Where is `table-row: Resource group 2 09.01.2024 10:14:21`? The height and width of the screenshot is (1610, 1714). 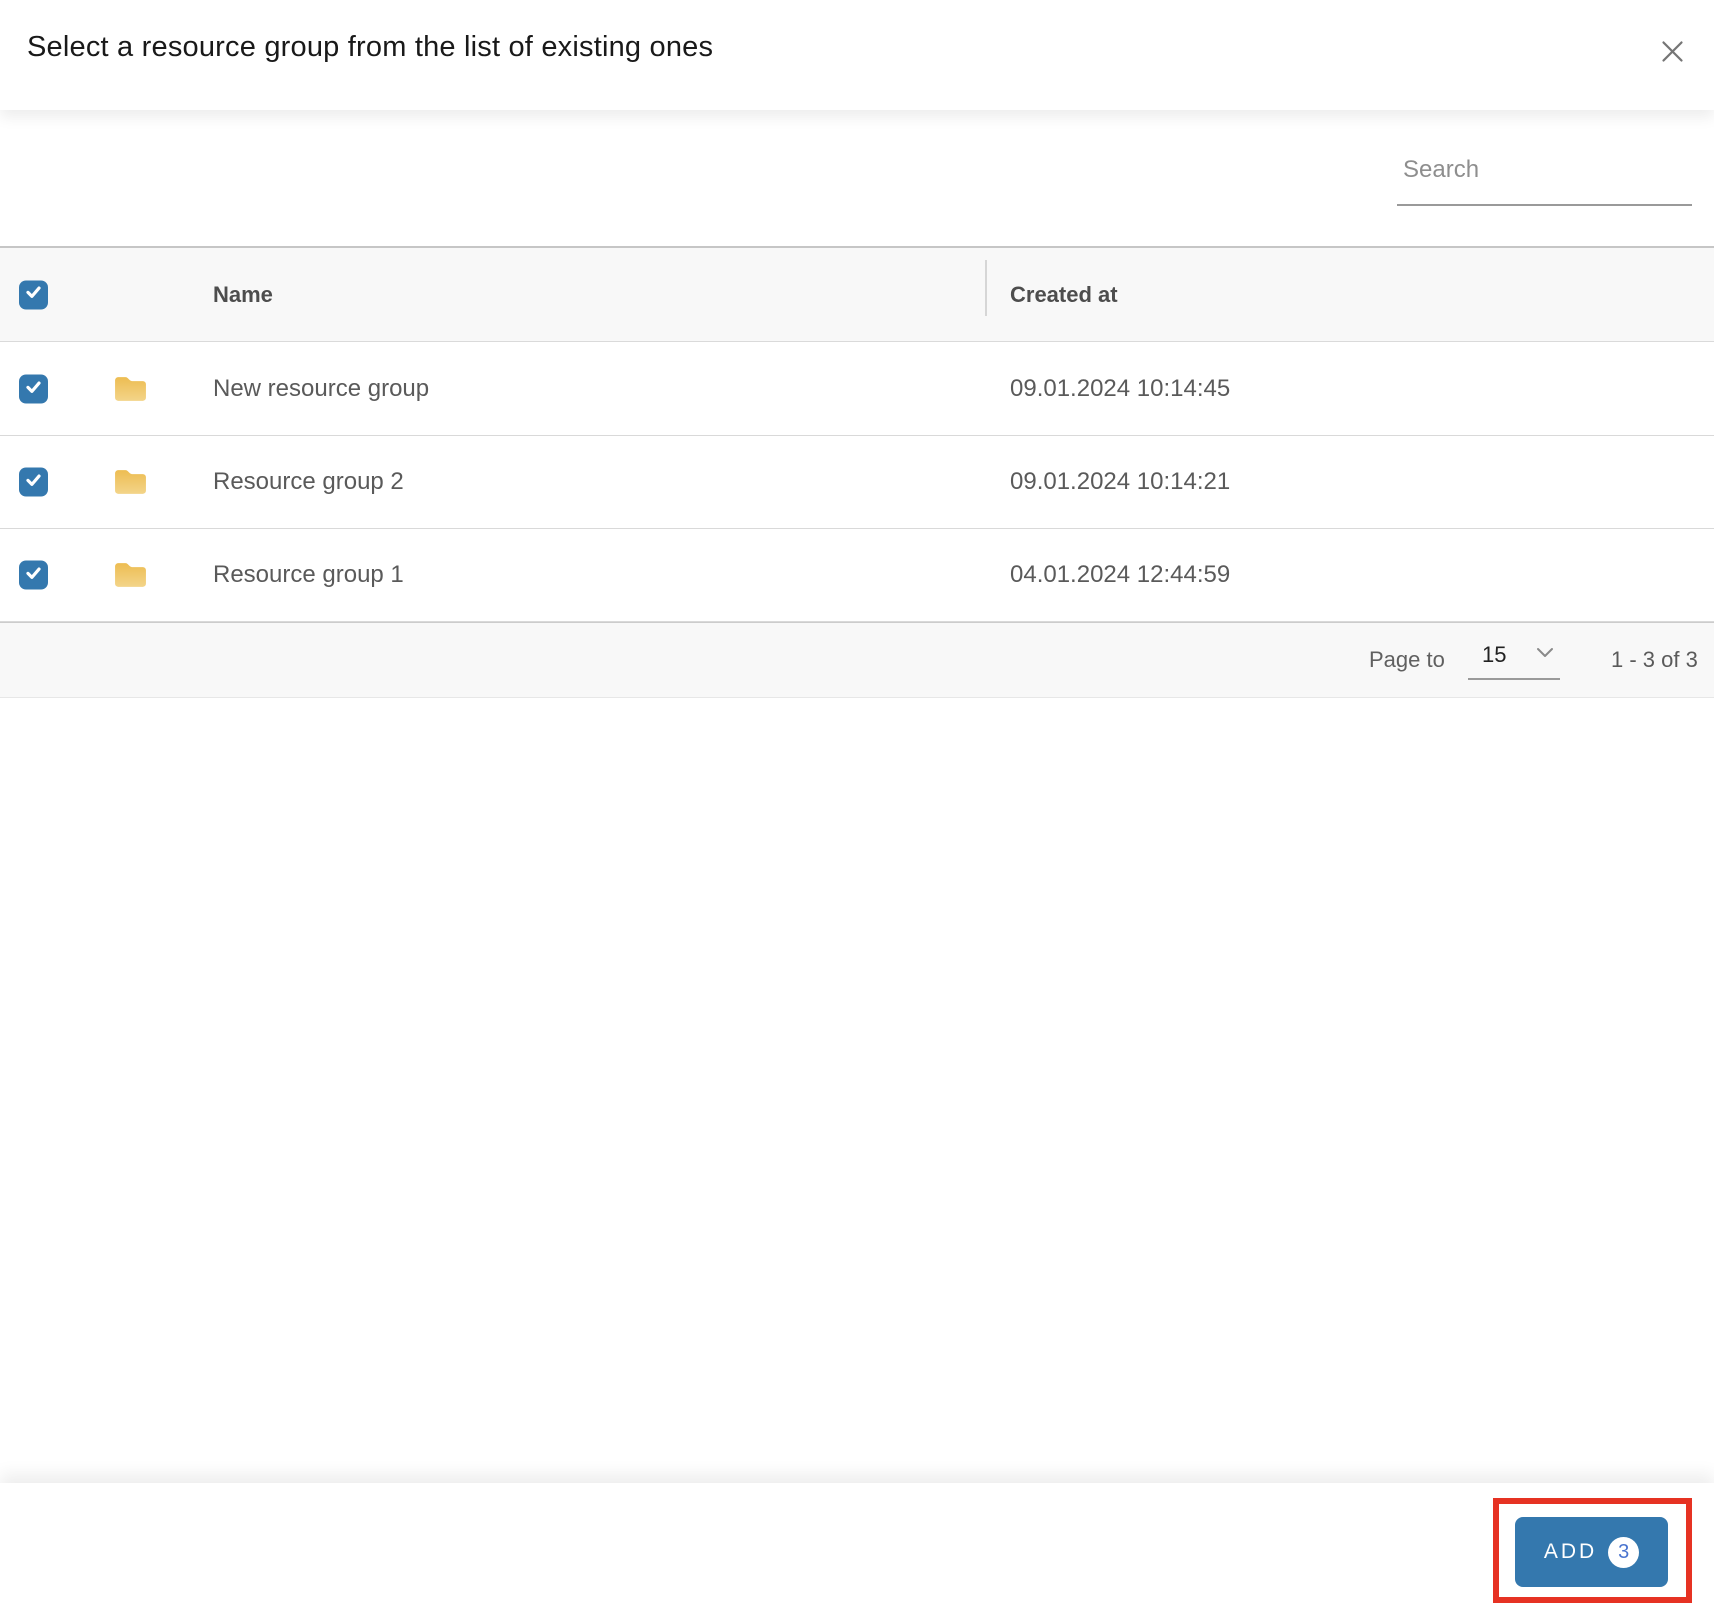
table-row: Resource group 2 09.01.2024 10:14:21 is located at coordinates (857, 482).